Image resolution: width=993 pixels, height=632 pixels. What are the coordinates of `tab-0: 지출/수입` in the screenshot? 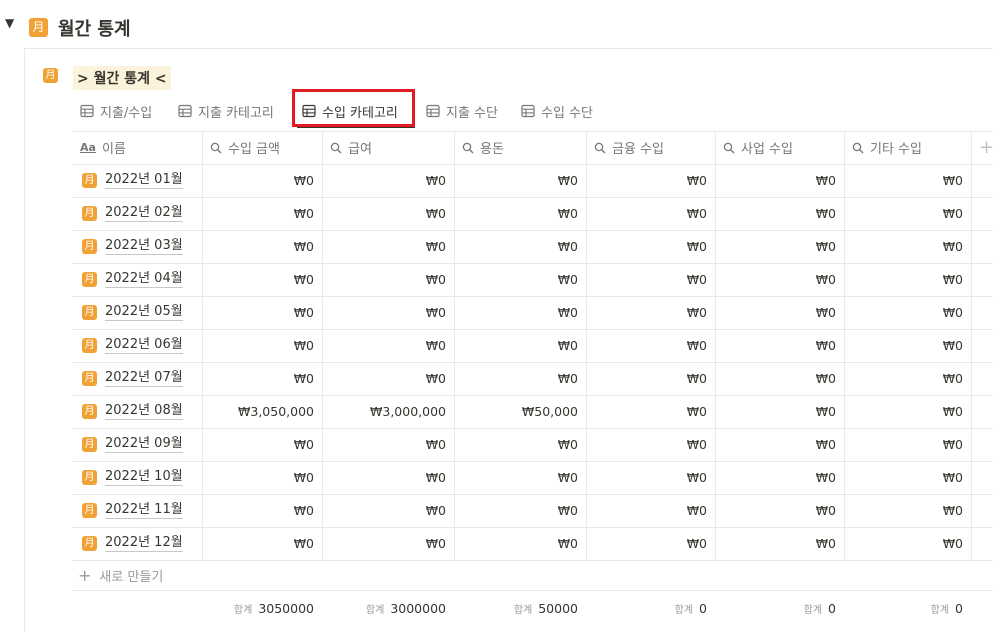 It's located at (116, 111).